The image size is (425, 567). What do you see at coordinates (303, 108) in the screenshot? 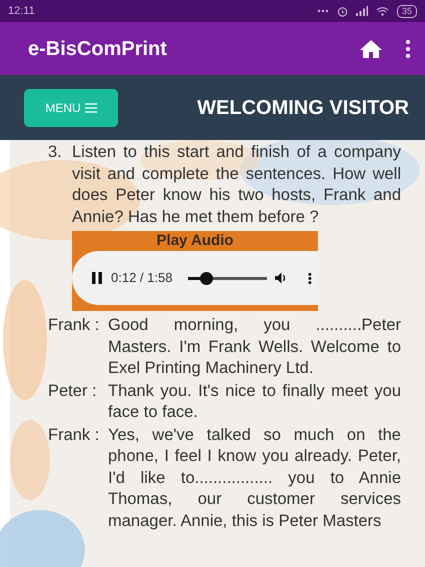
I see `page-title: WELCOMING VISITOR` at bounding box center [303, 108].